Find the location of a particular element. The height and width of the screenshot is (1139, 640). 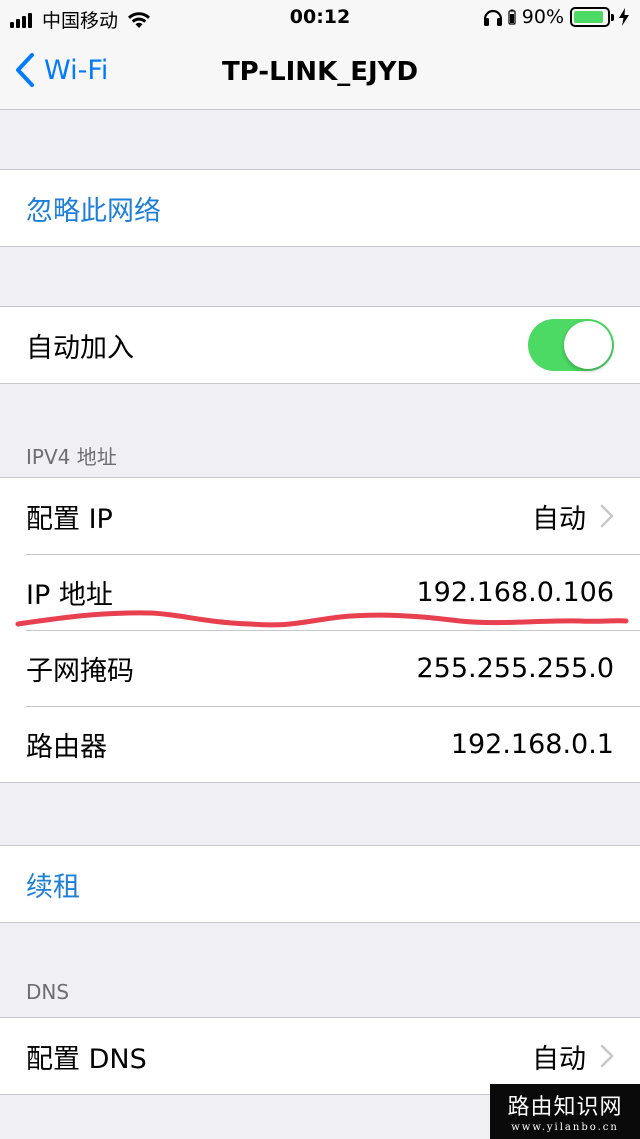

watermark: 路由知识网 www.yilanbo.cn is located at coordinates (565, 1111).